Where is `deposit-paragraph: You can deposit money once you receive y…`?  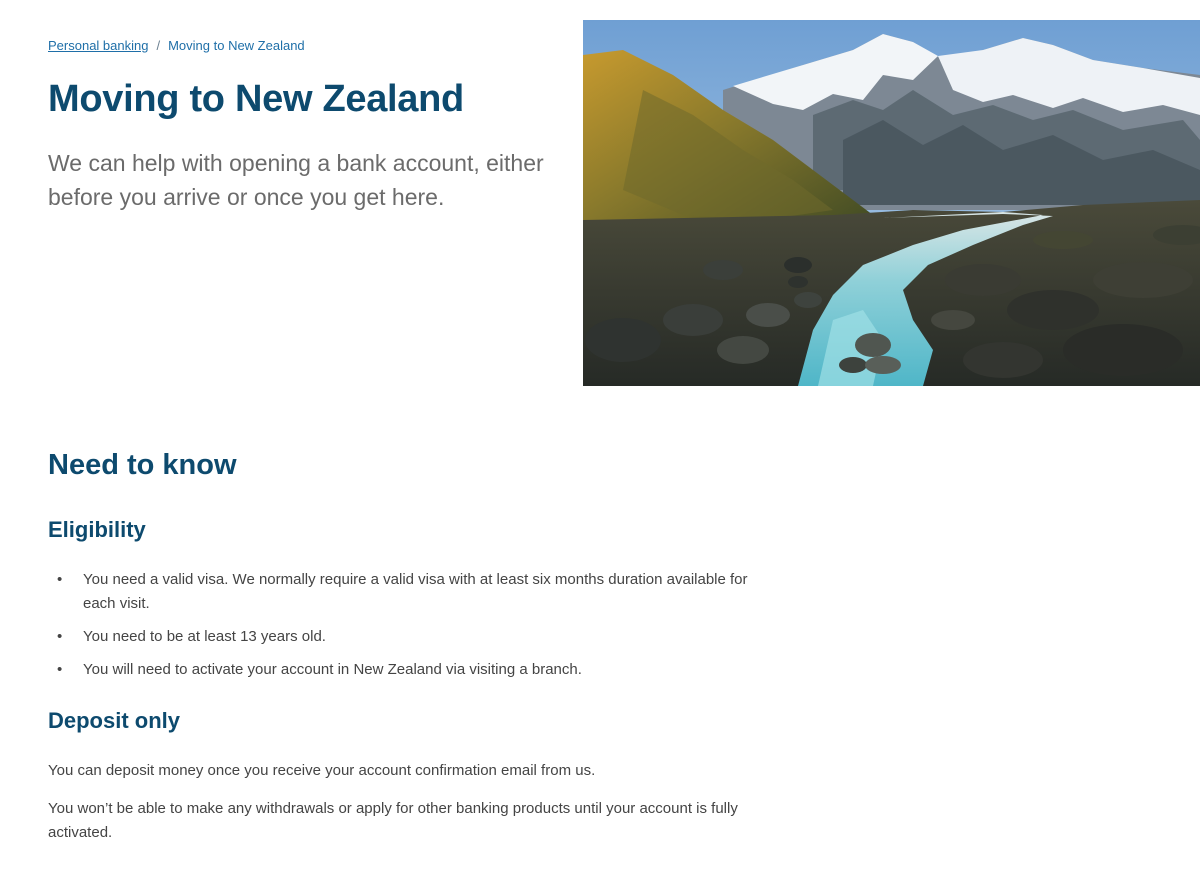
deposit-paragraph: You can deposit money once you receive y… is located at coordinates (322, 770).